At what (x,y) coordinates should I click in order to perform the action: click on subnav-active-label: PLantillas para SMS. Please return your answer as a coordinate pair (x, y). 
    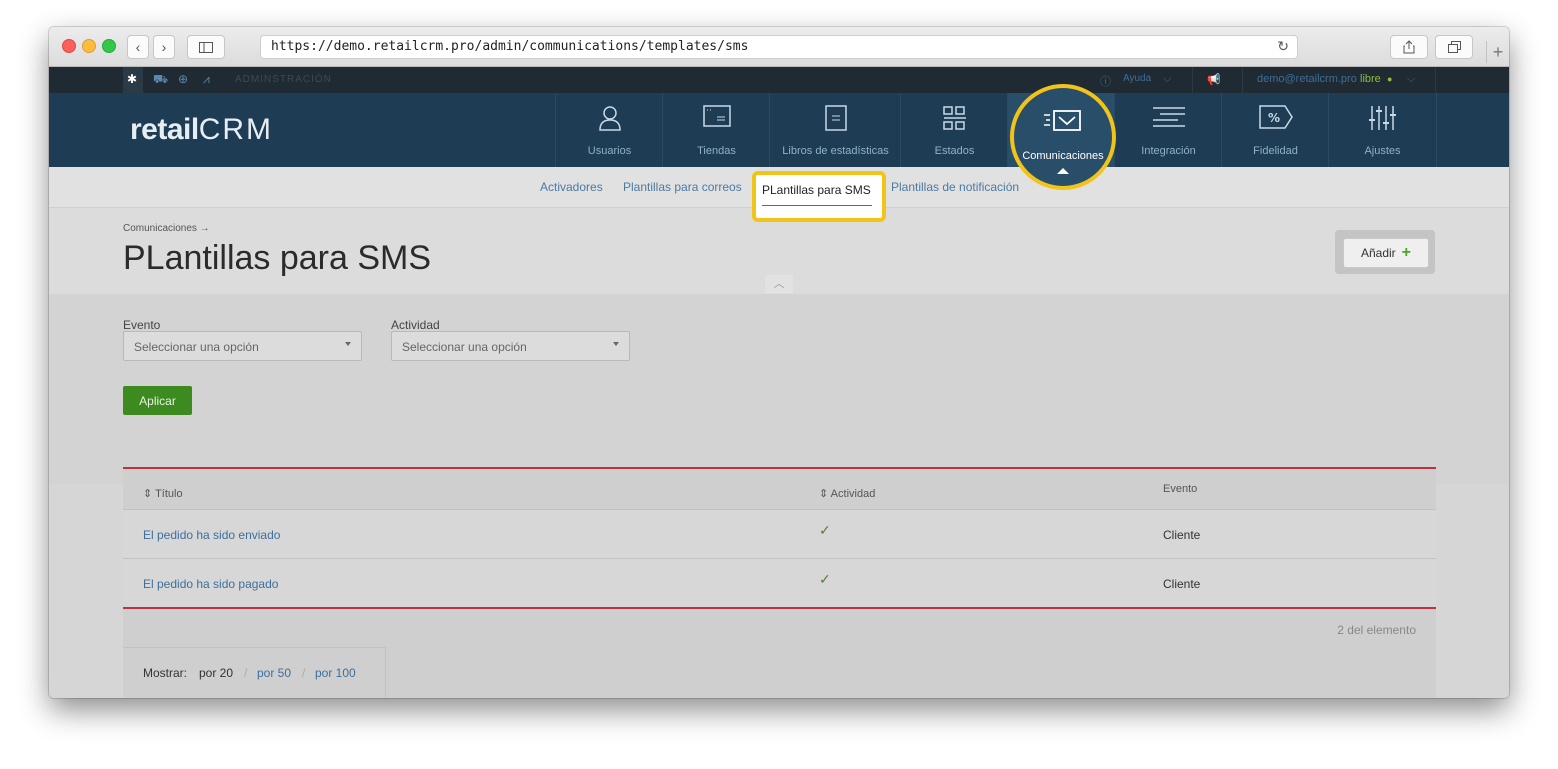
    Looking at the image, I should click on (816, 190).